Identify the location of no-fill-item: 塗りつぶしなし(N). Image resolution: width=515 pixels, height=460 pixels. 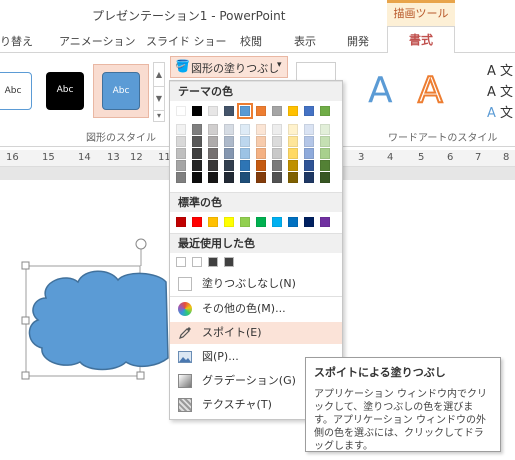
(256, 284).